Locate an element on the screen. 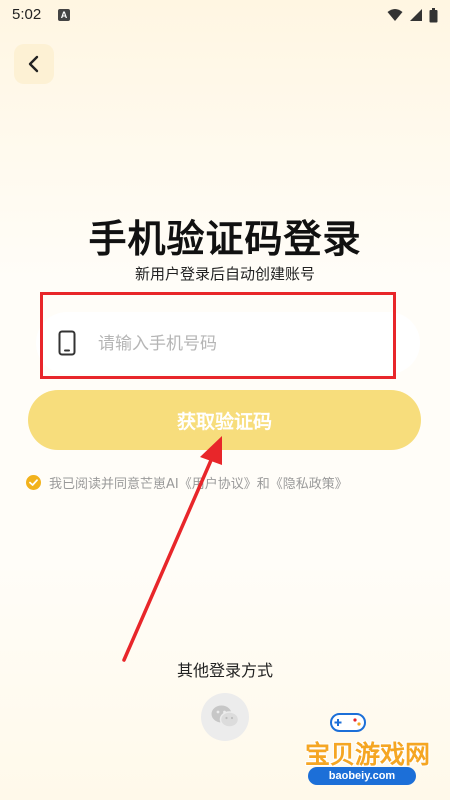  watermark: 宝贝游戏网 baobeiy.com is located at coordinates (372, 750).